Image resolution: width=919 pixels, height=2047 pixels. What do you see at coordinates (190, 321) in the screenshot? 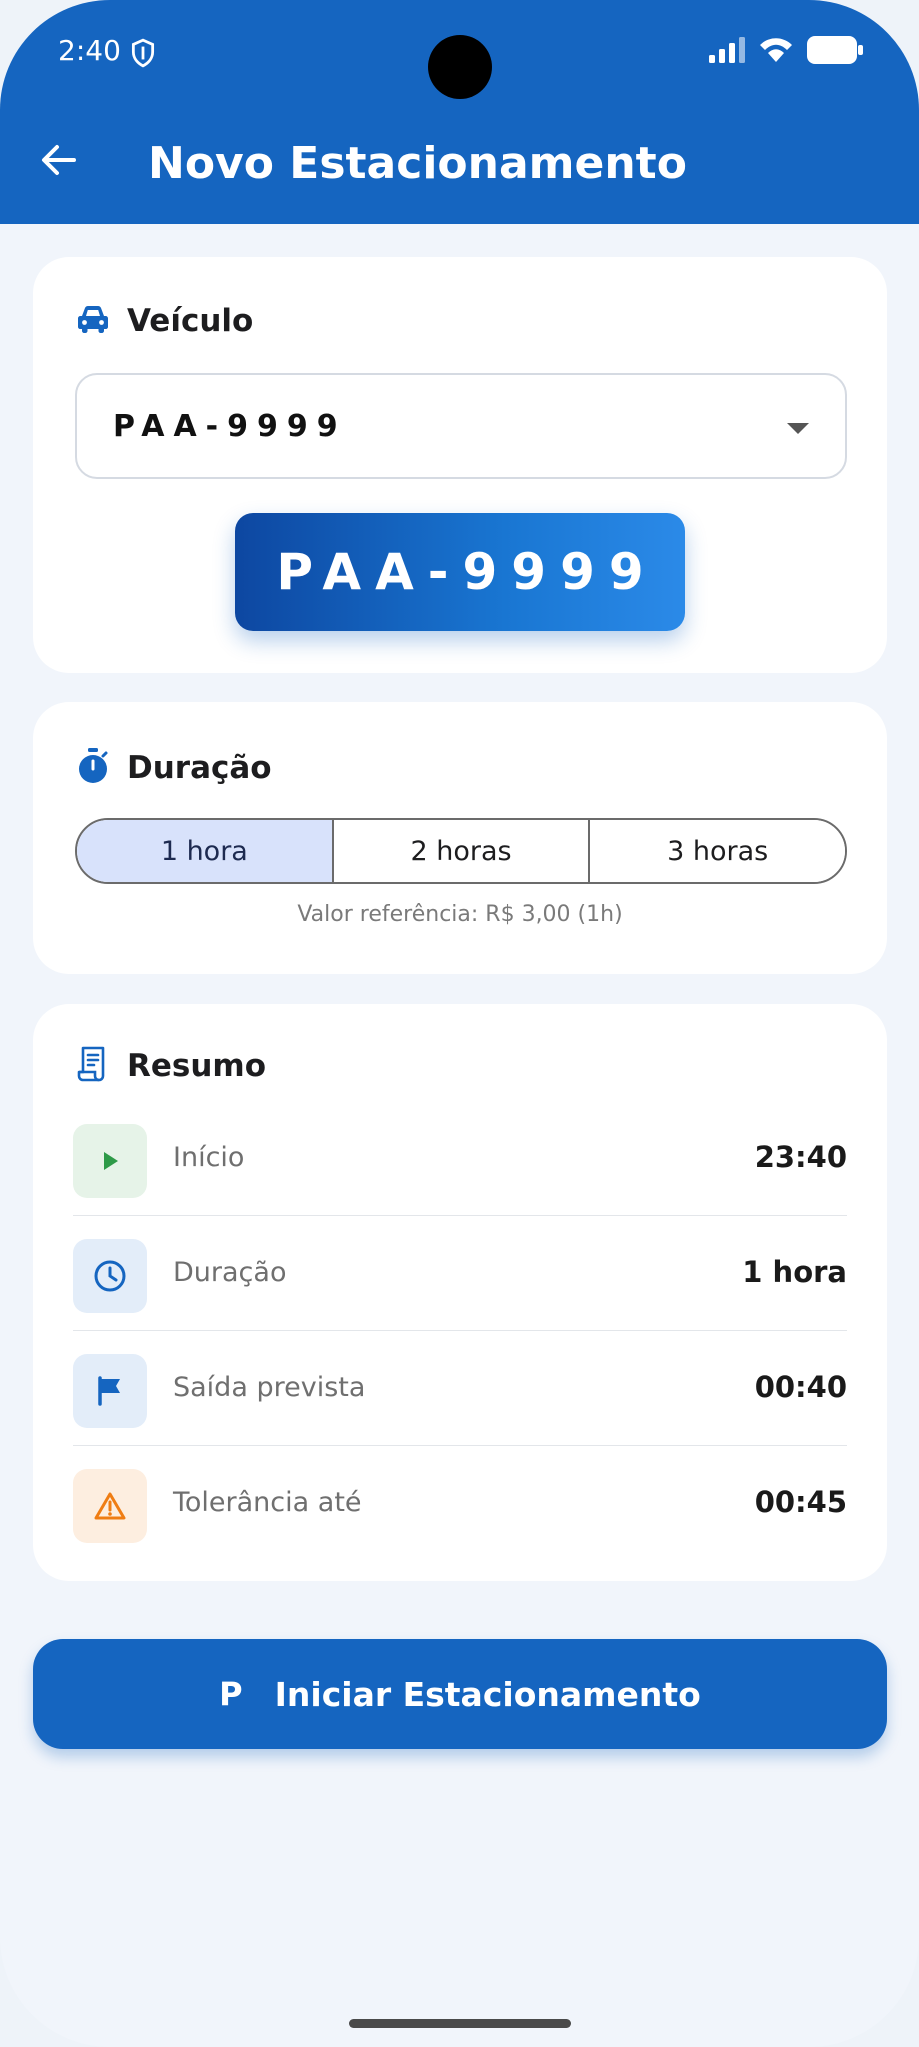
I see `vehicle-section-title: Veículo` at bounding box center [190, 321].